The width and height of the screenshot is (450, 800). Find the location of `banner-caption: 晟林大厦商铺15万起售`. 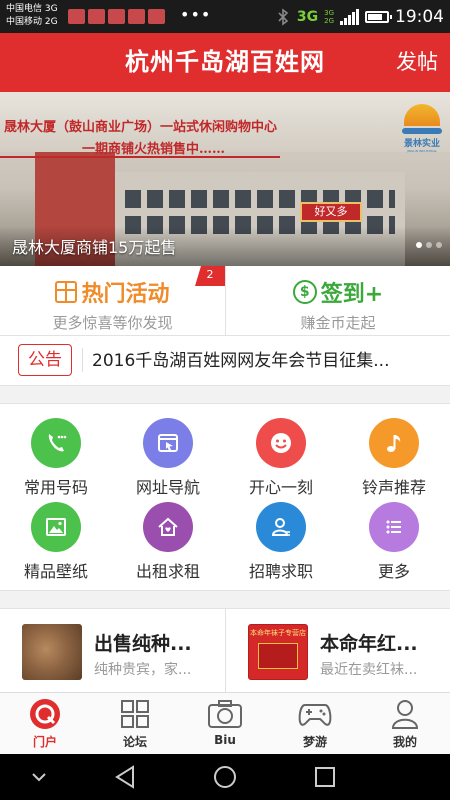

banner-caption: 晟林大厦商铺15万起售 is located at coordinates (94, 247).